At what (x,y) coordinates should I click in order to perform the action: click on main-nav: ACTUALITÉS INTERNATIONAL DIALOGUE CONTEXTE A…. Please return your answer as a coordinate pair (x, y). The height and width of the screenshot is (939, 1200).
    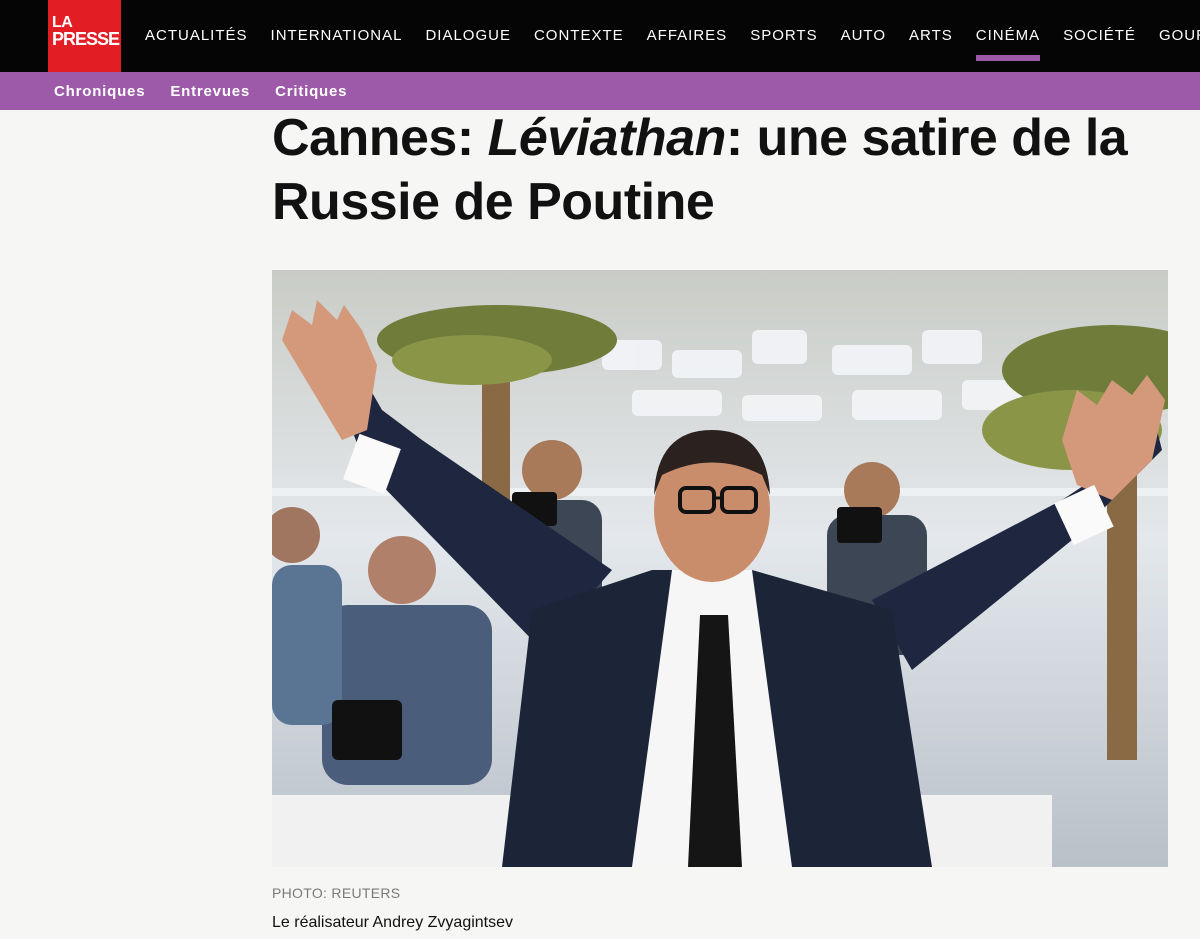
    Looking at the image, I should click on (666, 36).